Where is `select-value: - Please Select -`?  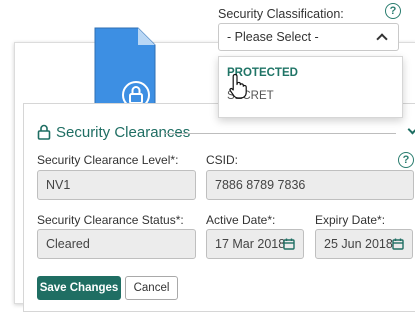
select-value: - Please Select - is located at coordinates (273, 37).